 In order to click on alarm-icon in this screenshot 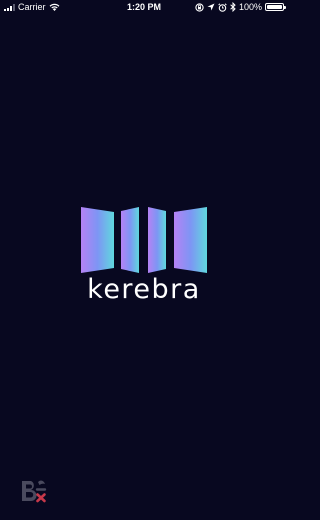, I will do `click(222, 7)`.